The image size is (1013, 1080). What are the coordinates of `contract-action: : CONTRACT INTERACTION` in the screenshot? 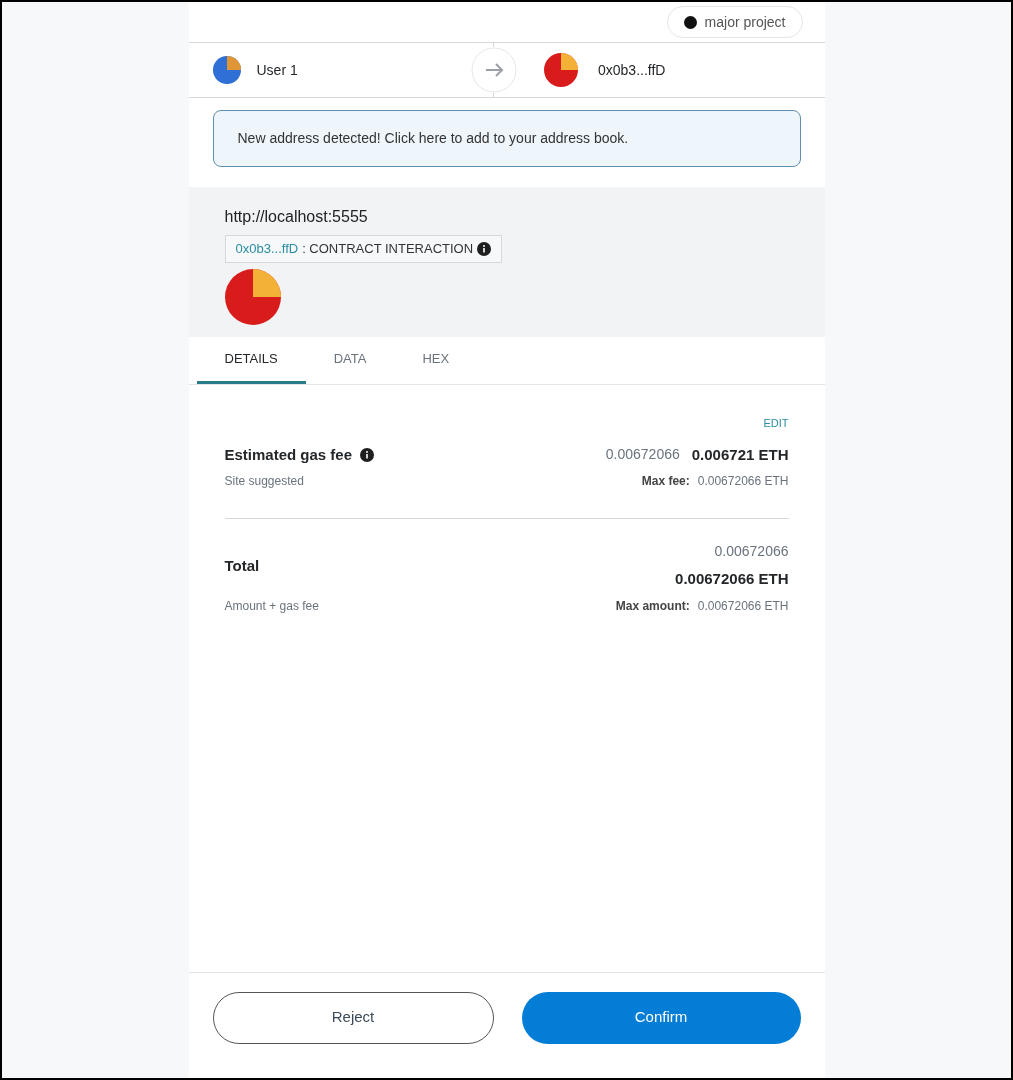 It's located at (388, 249).